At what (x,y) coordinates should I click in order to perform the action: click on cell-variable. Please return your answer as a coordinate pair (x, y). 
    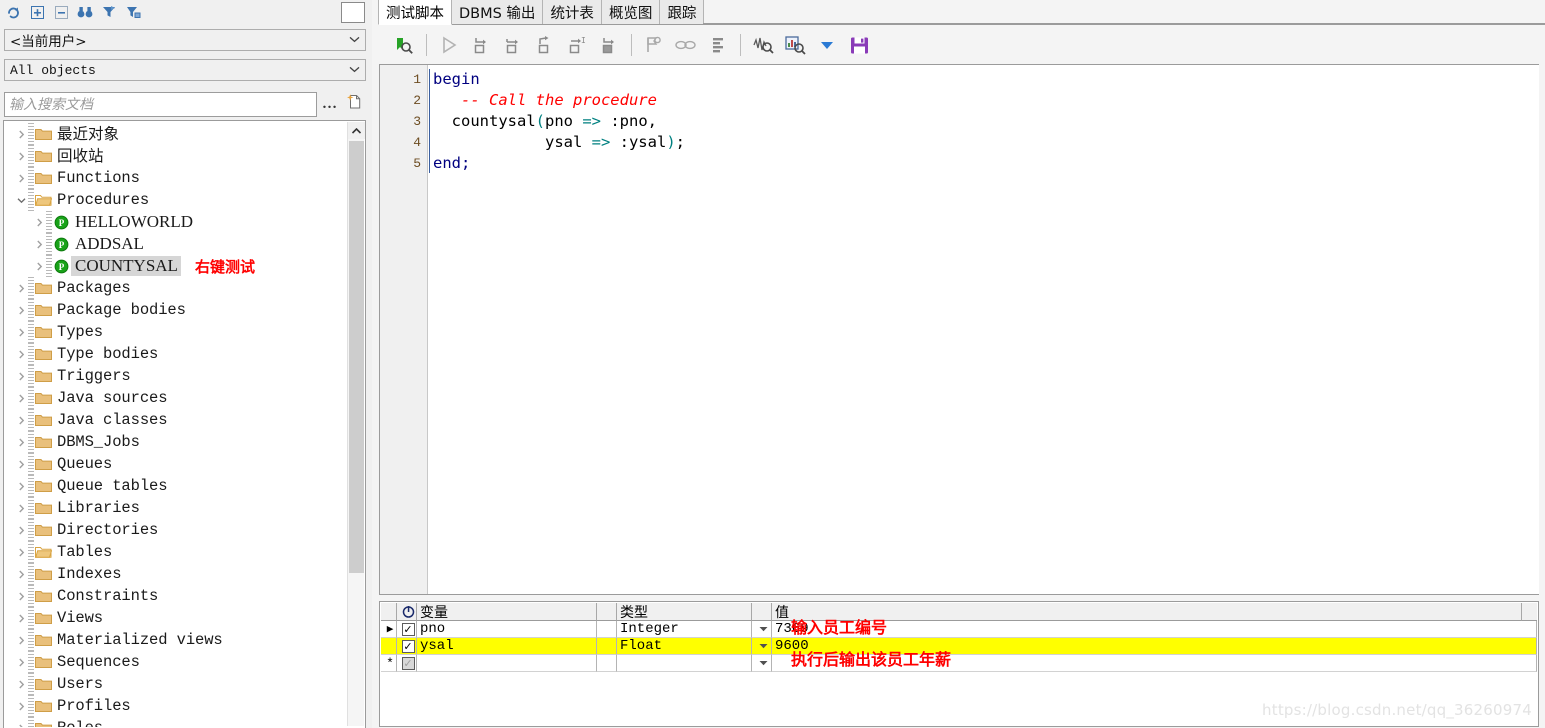
    Looking at the image, I should click on (507, 663).